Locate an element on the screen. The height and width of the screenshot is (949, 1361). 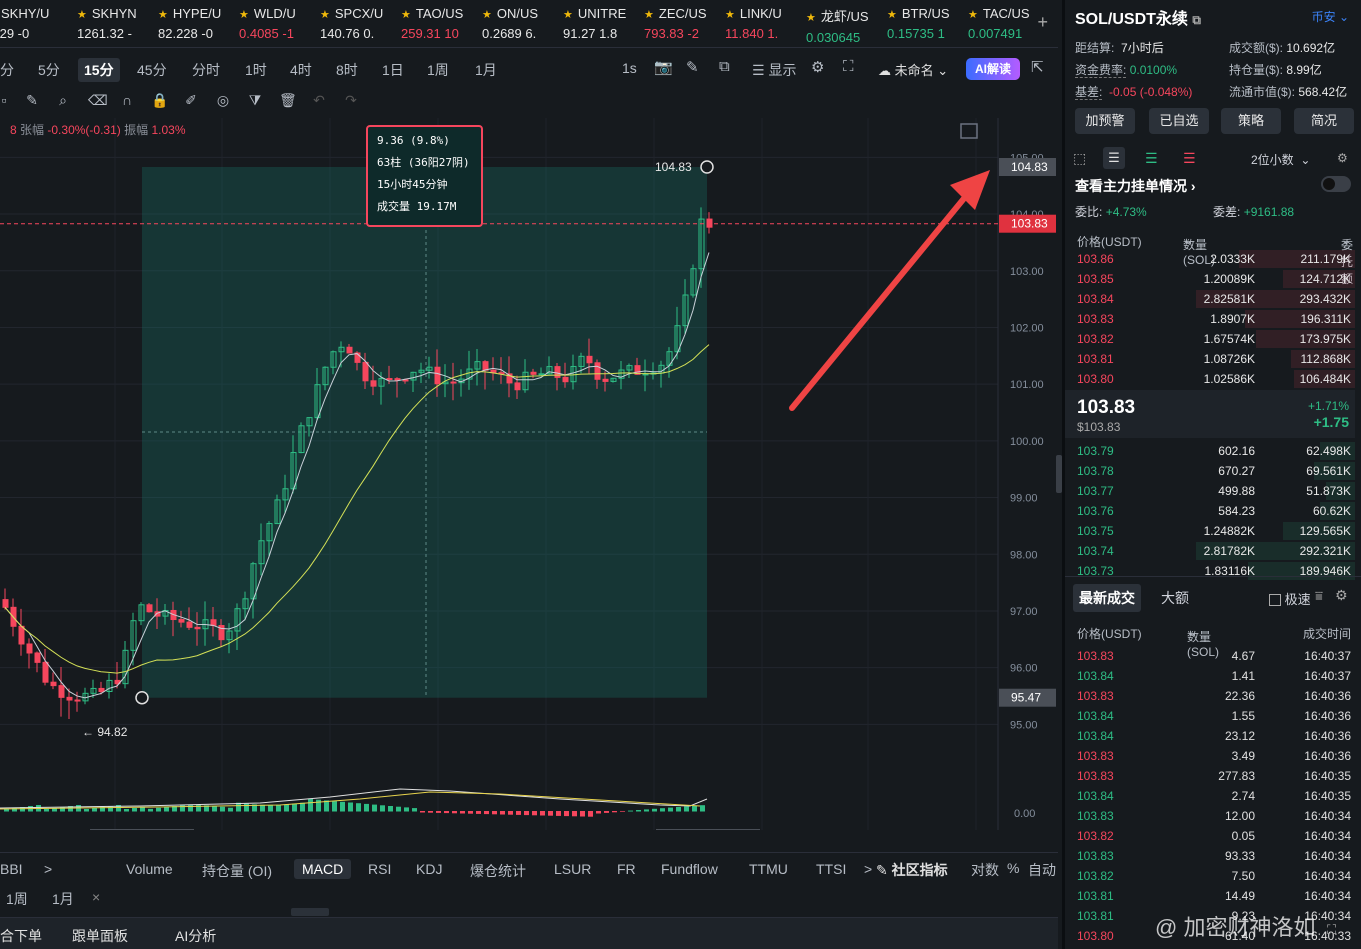
ticker-item: ★ ON/US 0.2689 6. is located at coordinates (523, 23).